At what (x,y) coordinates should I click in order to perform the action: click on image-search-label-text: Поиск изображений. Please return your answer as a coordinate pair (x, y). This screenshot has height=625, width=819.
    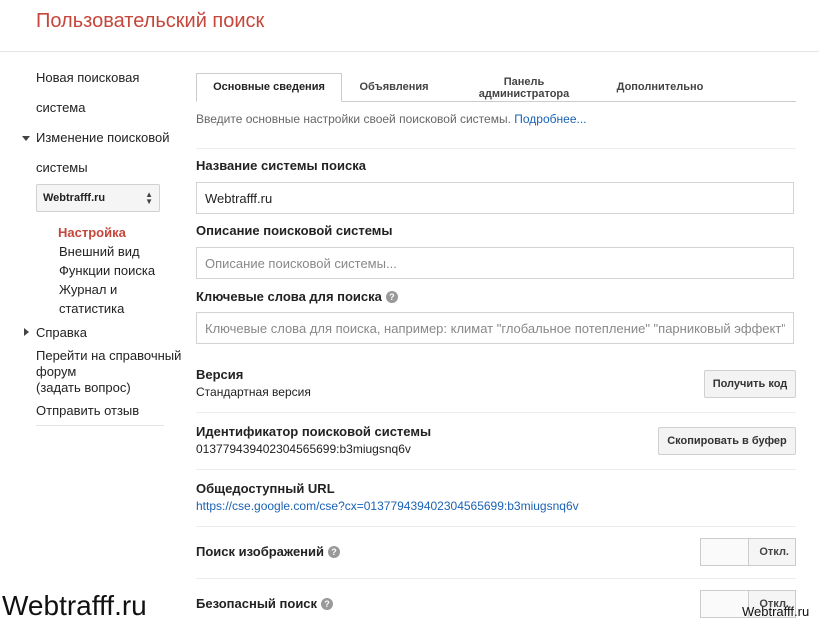
    Looking at the image, I should click on (260, 551).